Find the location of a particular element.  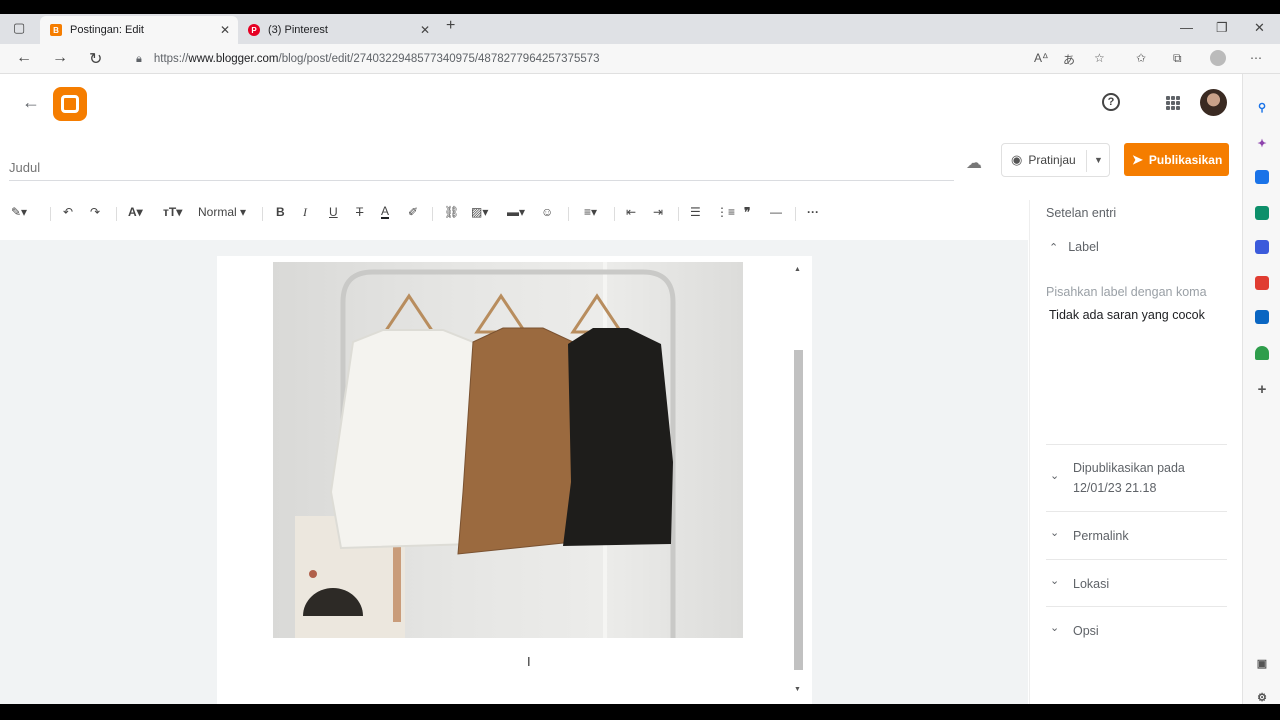

add-favorite-icon: ☆ is located at coordinates (1099, 58).